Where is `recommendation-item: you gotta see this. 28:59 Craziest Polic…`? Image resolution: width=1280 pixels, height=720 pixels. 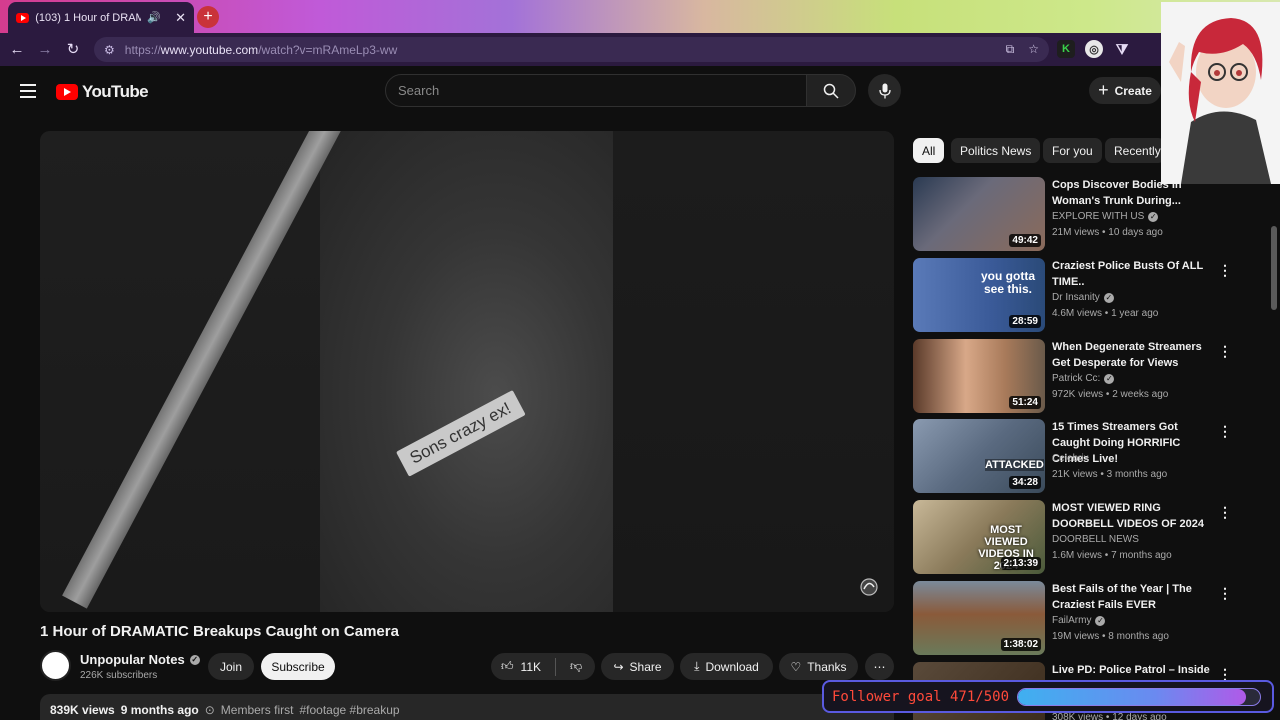 recommendation-item: you gotta see this. 28:59 Craziest Polic… is located at coordinates (1073, 295).